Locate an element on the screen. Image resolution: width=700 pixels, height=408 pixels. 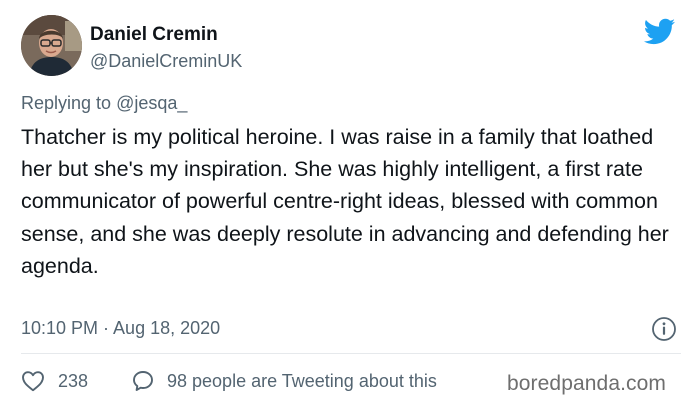
watermark: boredpanda.com is located at coordinates (587, 383).